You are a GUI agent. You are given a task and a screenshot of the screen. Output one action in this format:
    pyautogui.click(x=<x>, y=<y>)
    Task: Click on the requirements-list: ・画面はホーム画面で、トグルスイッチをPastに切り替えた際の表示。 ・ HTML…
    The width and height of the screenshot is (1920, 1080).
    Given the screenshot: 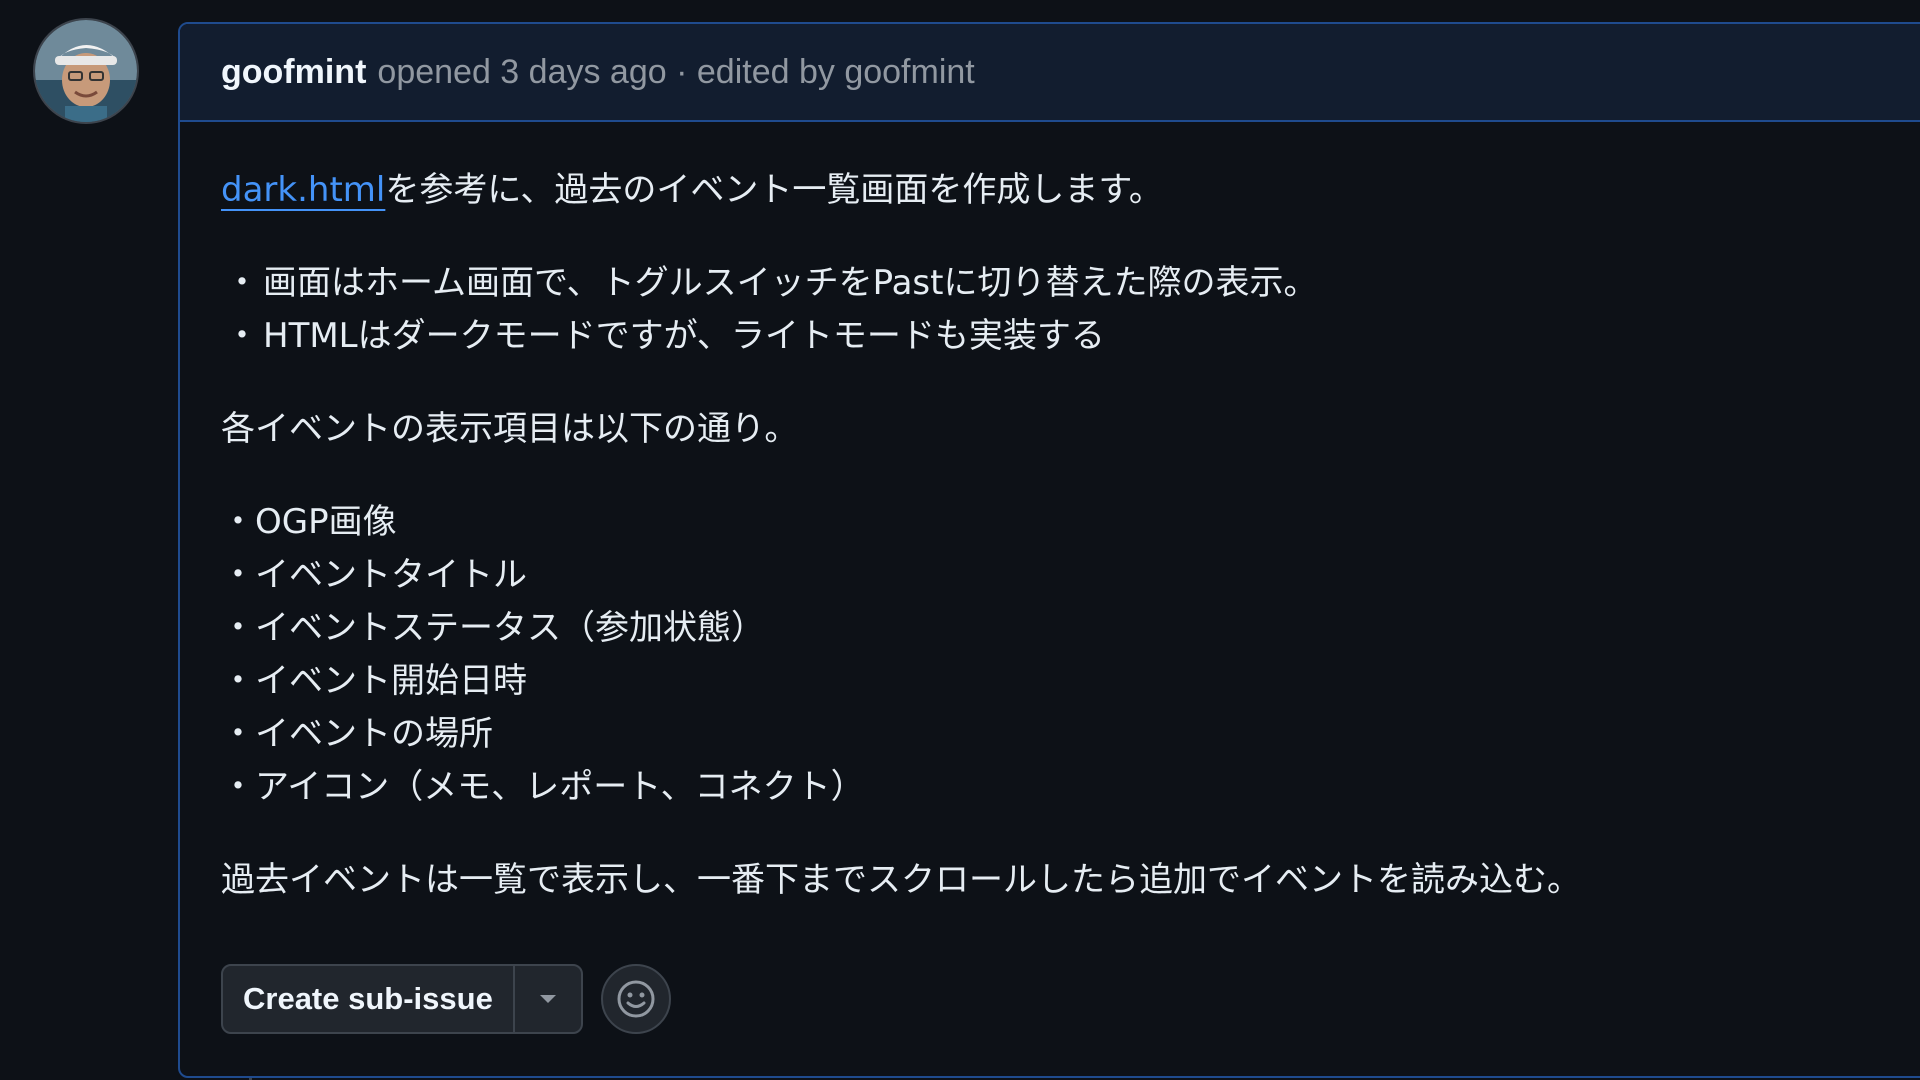 What is the action you would take?
    pyautogui.click(x=1060, y=310)
    